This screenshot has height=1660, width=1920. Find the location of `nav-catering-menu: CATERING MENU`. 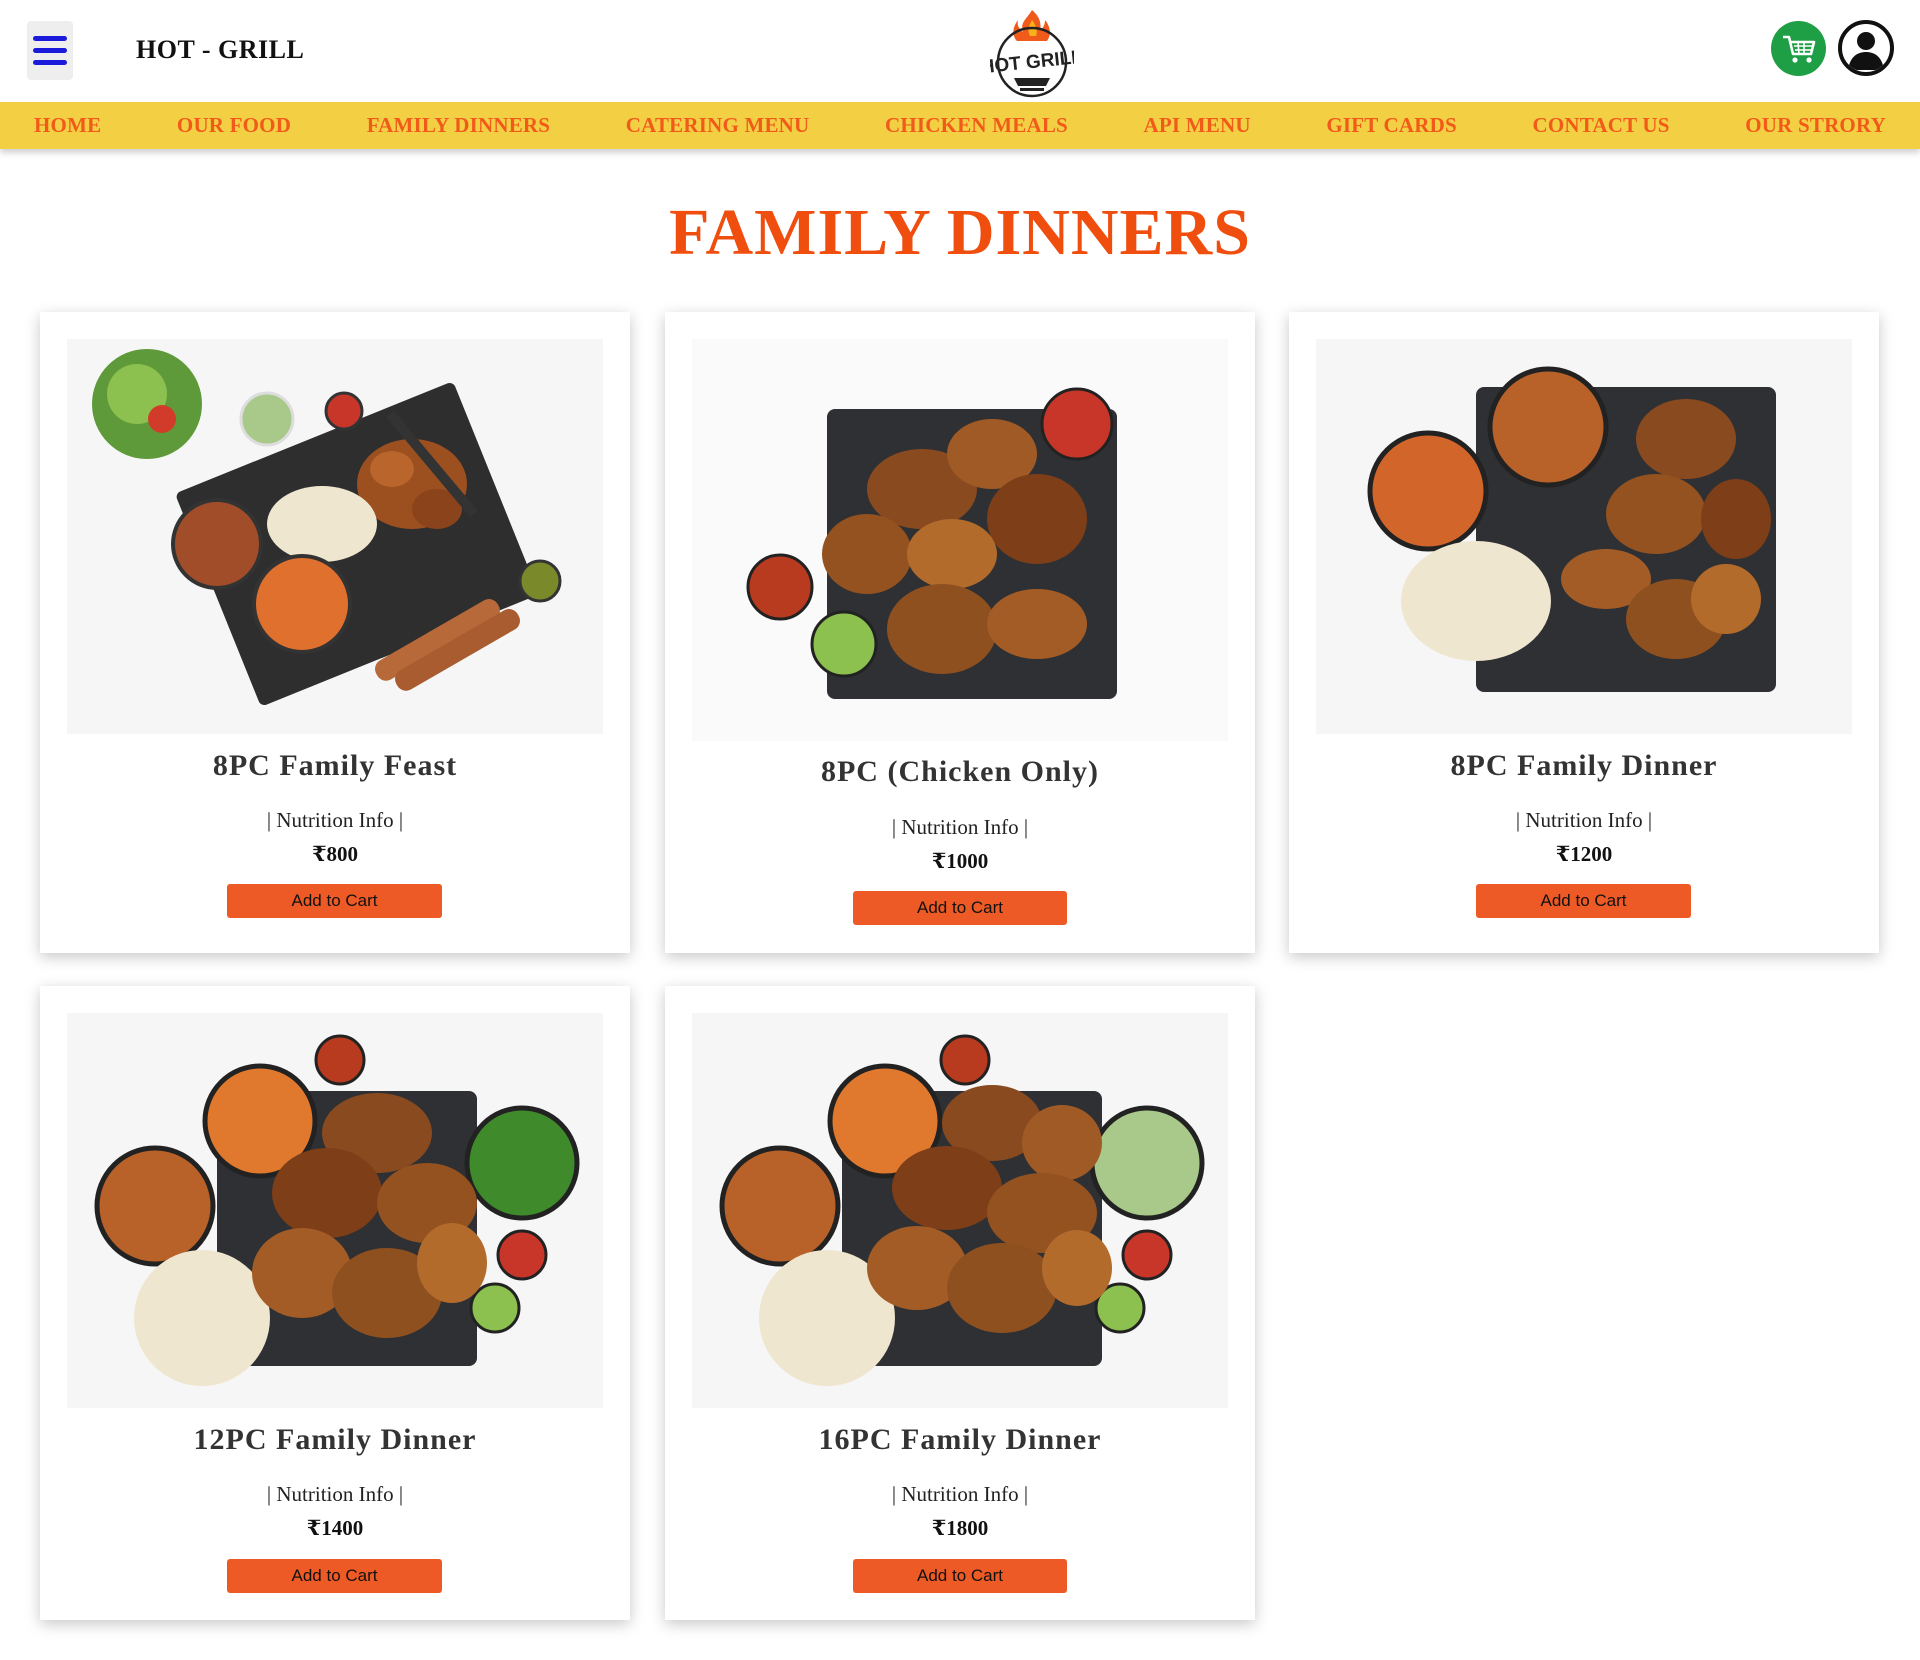

nav-catering-menu: CATERING MENU is located at coordinates (718, 125).